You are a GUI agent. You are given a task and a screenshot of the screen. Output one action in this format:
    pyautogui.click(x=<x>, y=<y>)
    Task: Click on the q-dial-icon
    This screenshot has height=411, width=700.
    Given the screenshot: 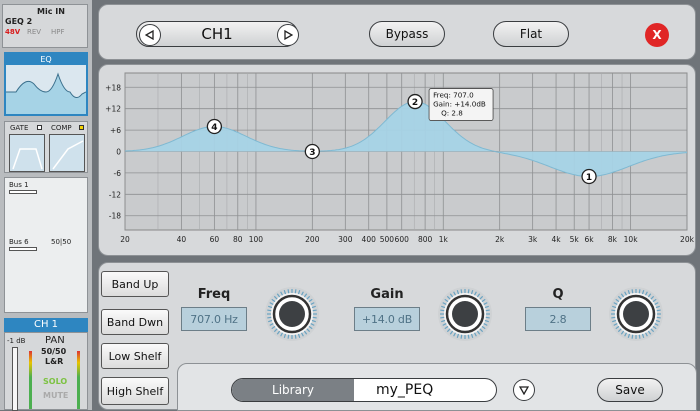 What is the action you would take?
    pyautogui.click(x=636, y=314)
    